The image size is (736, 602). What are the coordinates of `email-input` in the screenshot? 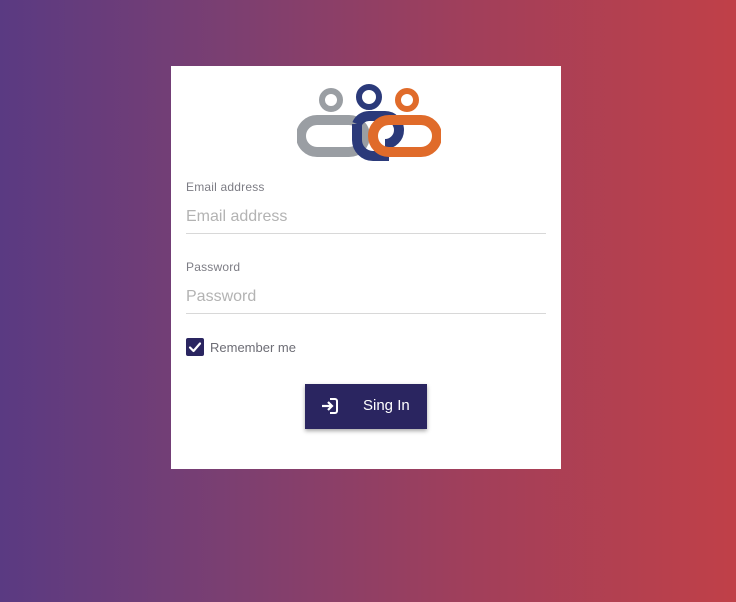 It's located at (366, 217).